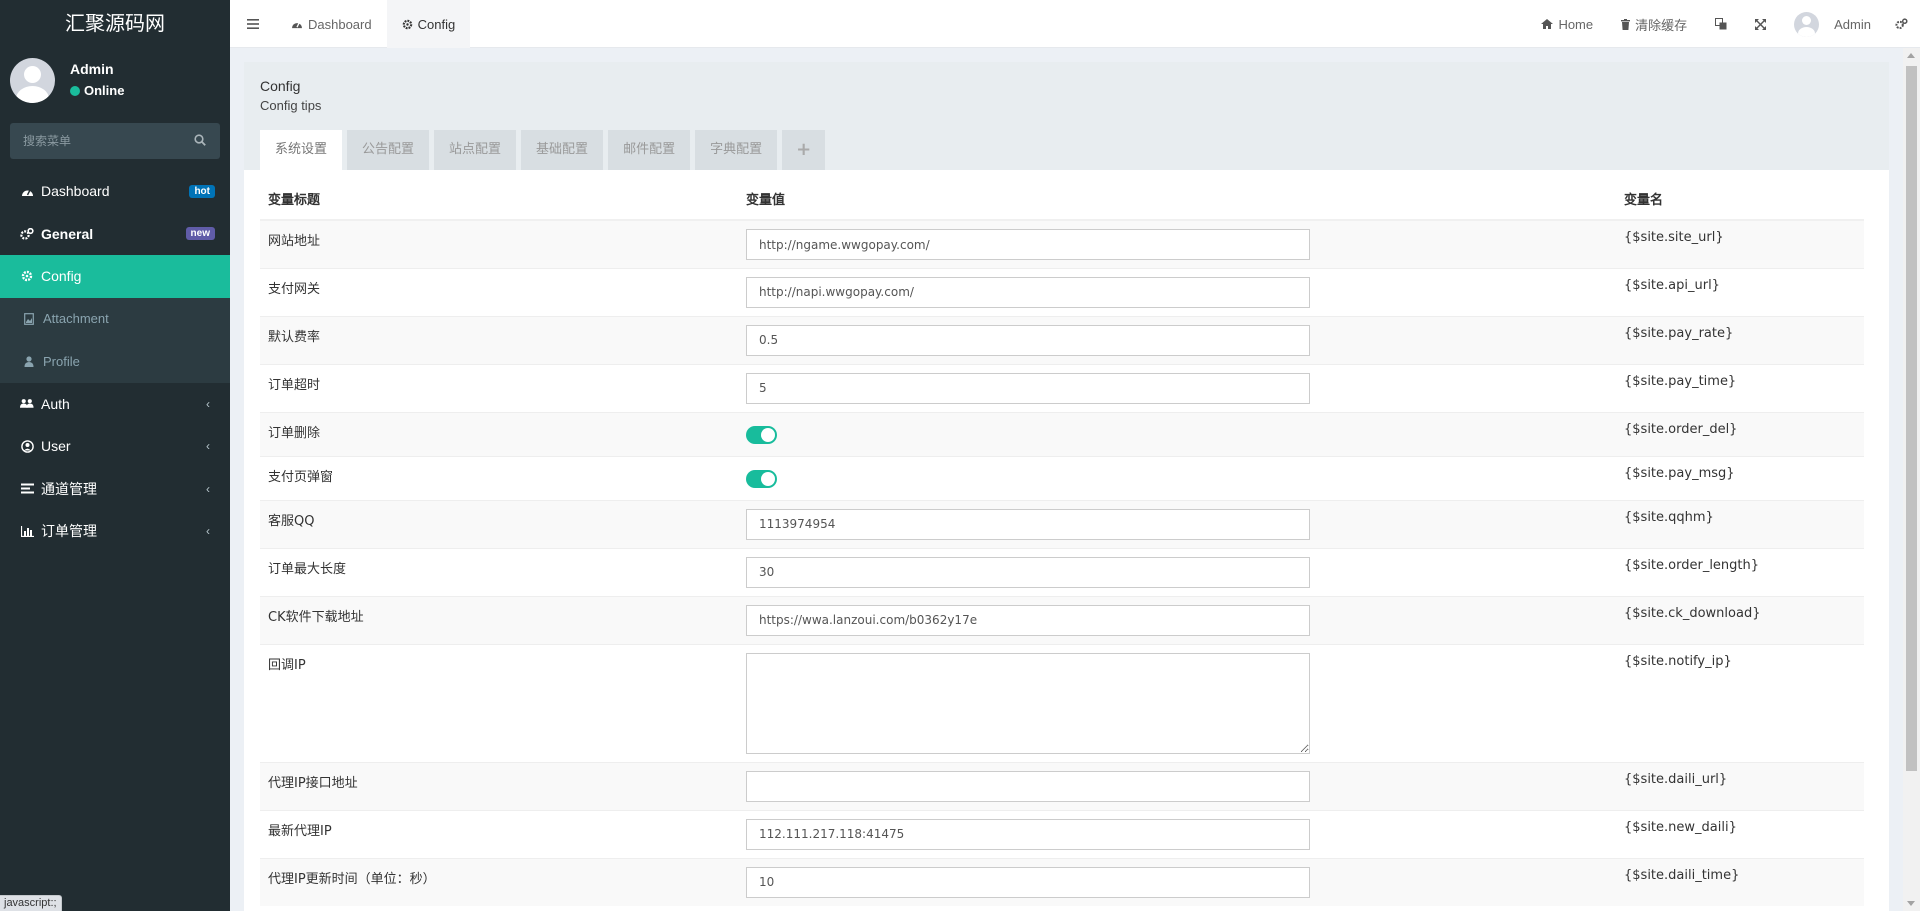 This screenshot has width=1920, height=911. What do you see at coordinates (1911, 55) in the screenshot?
I see `scroll-up-icon` at bounding box center [1911, 55].